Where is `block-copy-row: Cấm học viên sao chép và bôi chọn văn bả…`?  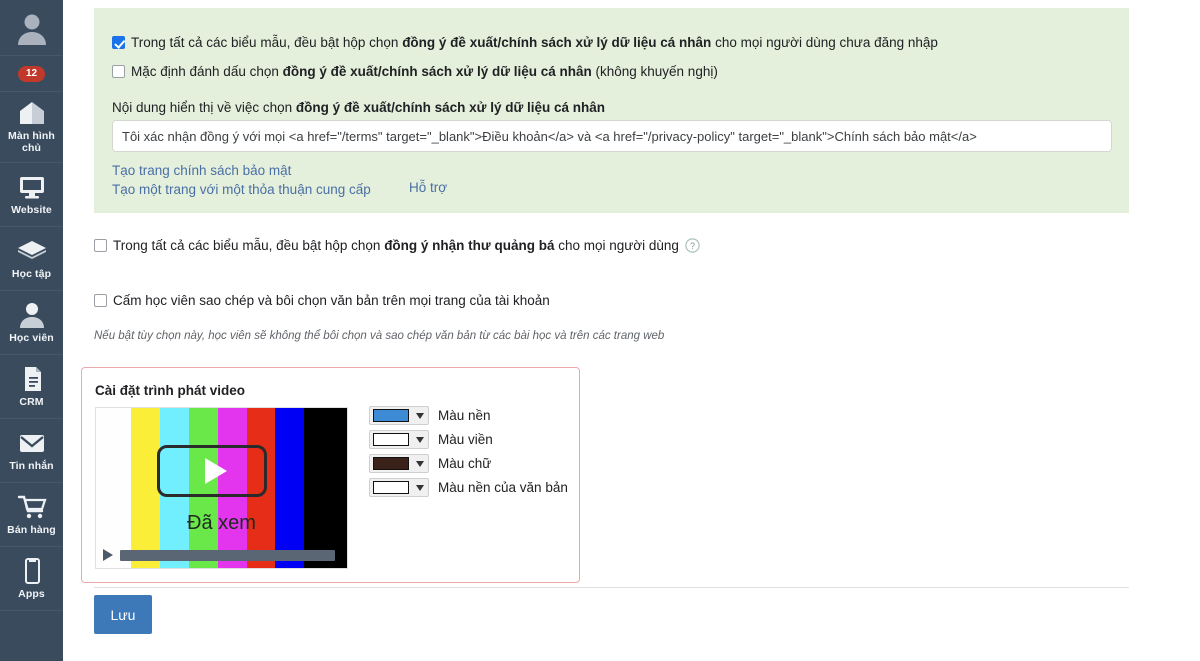
block-copy-row: Cấm học viên sao chép và bôi chọn văn bả… is located at coordinates (322, 300).